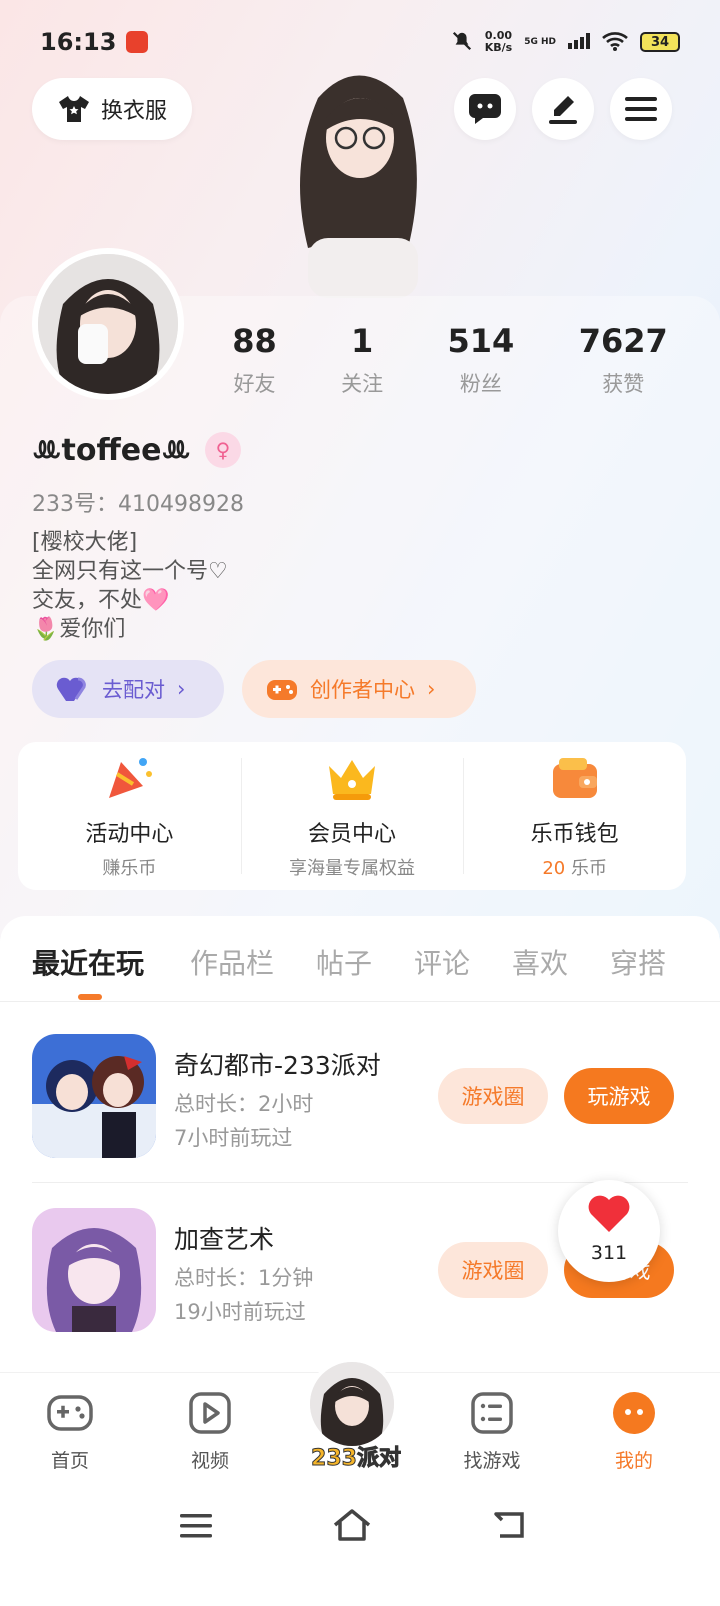  Describe the element at coordinates (362, 384) in the screenshot. I see `stat-following-label: 关注` at that location.